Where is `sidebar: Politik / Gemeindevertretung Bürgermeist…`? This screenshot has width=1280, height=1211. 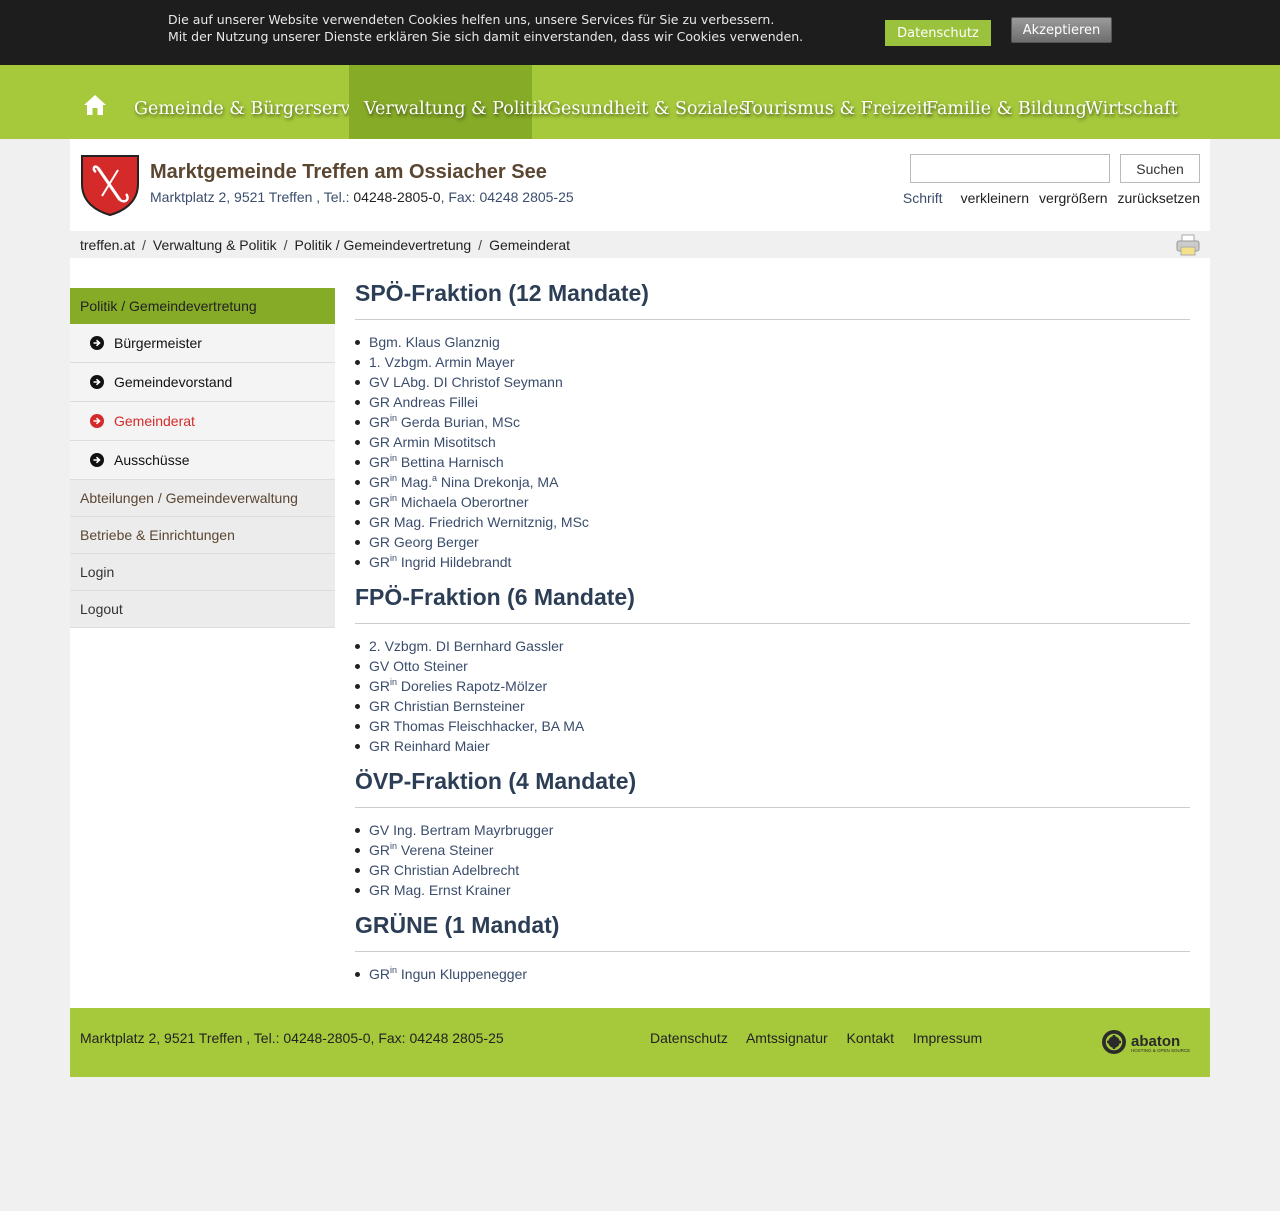
sidebar: Politik / Gemeindevertretung Bürgermeist… is located at coordinates (202, 458).